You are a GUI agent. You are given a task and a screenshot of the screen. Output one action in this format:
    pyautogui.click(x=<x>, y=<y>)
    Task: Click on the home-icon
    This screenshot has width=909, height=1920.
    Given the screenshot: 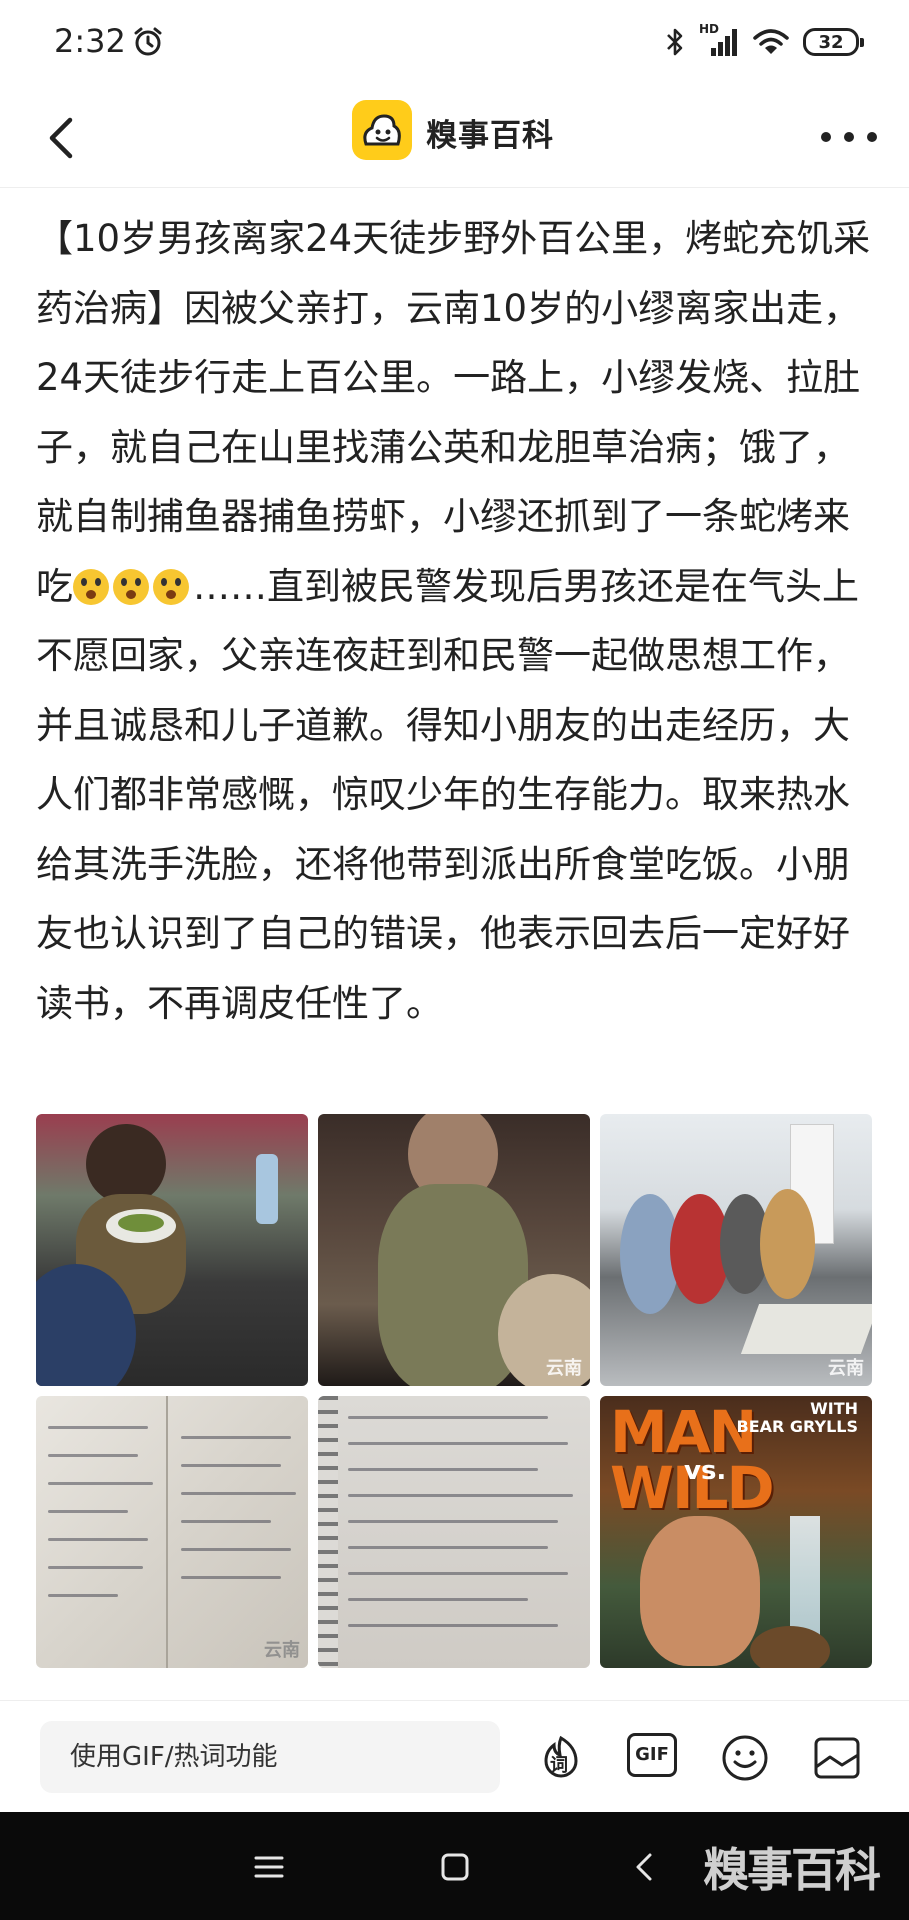 What is the action you would take?
    pyautogui.click(x=455, y=1867)
    